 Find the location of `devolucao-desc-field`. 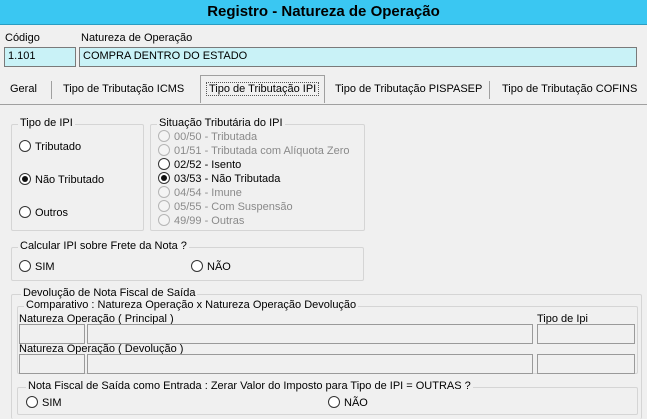

devolucao-desc-field is located at coordinates (310, 364).